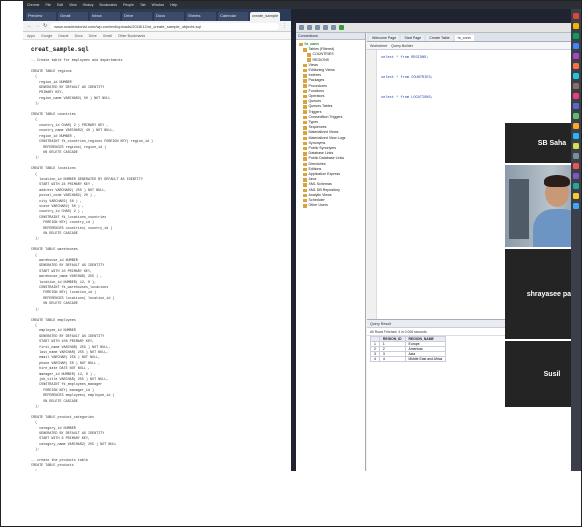 The image size is (582, 527). Describe the element at coordinates (31, 36) in the screenshot. I see `bookmark-item: Apps` at that location.